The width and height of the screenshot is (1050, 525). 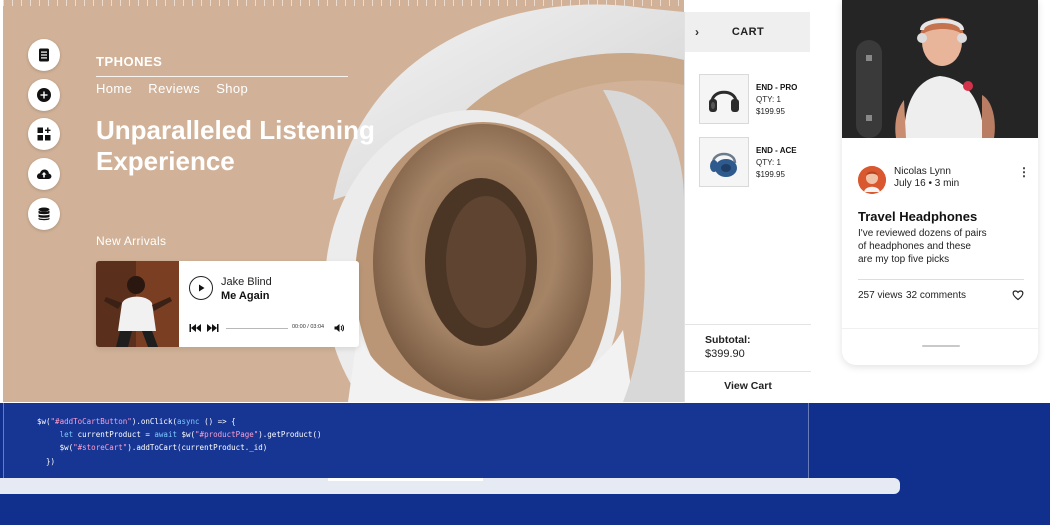 I want to click on post-date: July 16 • 3 min, so click(x=927, y=183).